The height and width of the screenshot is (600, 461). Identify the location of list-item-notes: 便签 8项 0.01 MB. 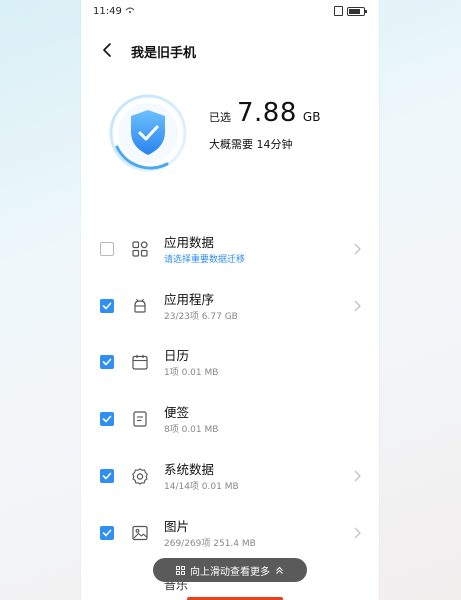
(230, 420).